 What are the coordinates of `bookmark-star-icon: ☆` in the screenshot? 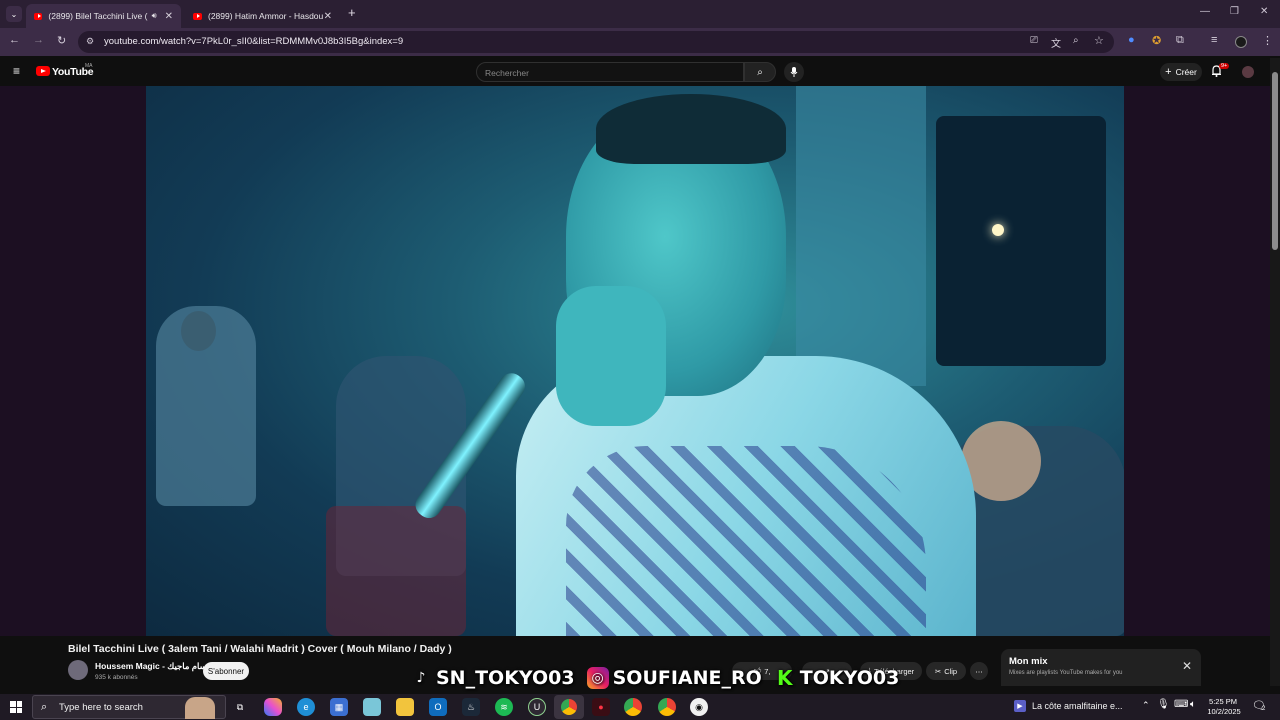 It's located at (1099, 40).